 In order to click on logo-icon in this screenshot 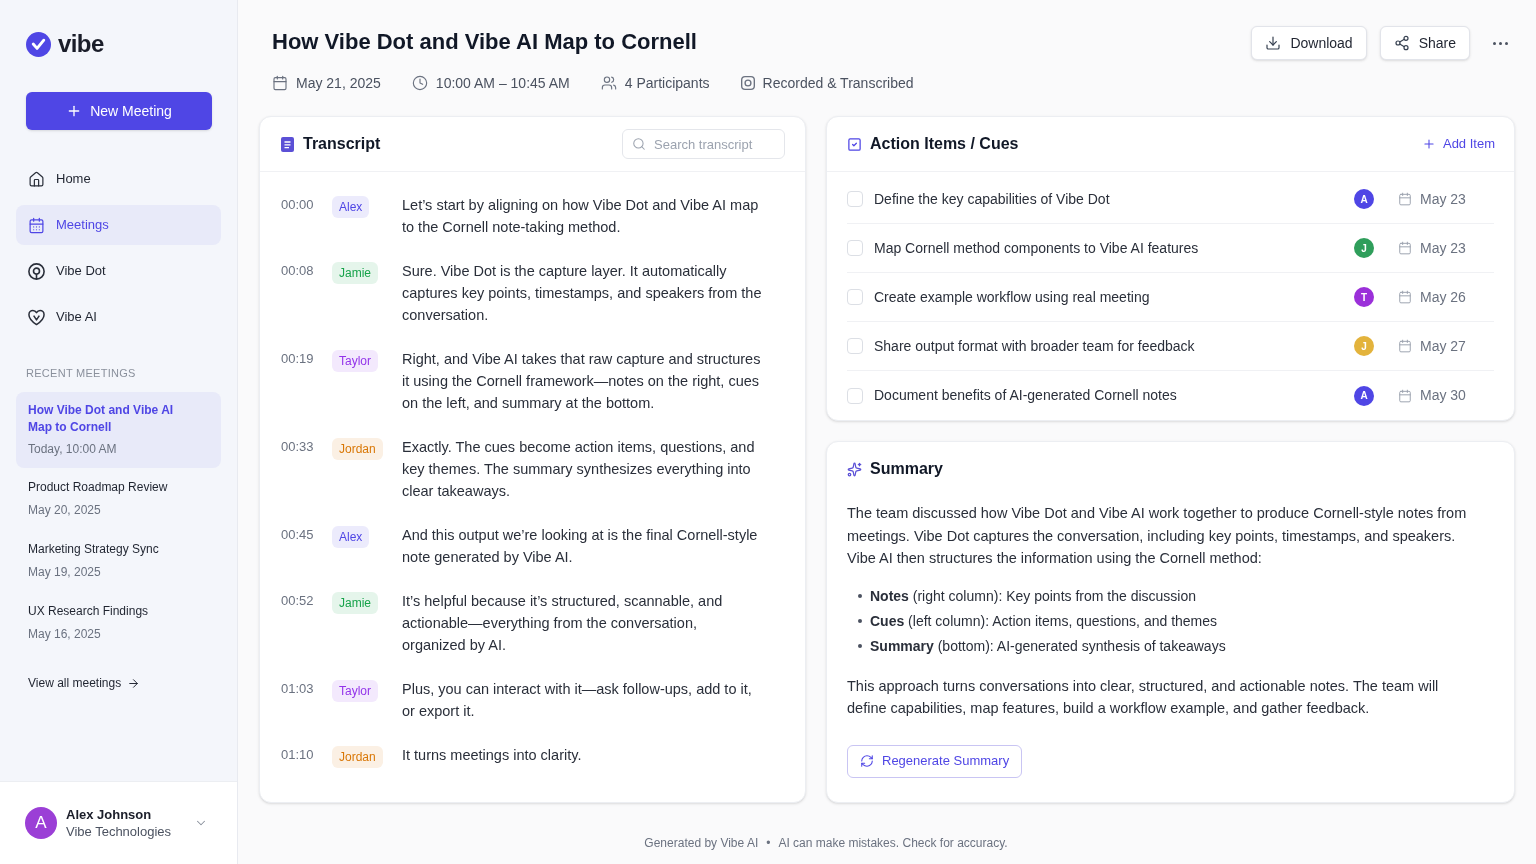, I will do `click(38, 44)`.